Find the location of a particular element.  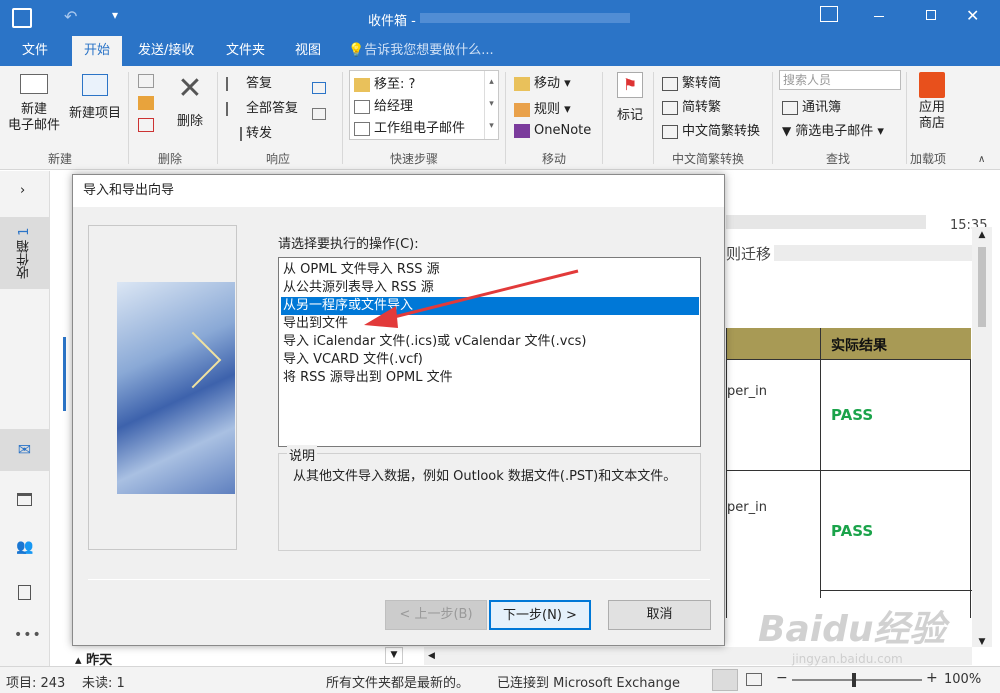

meeting-icon is located at coordinates (319, 88).